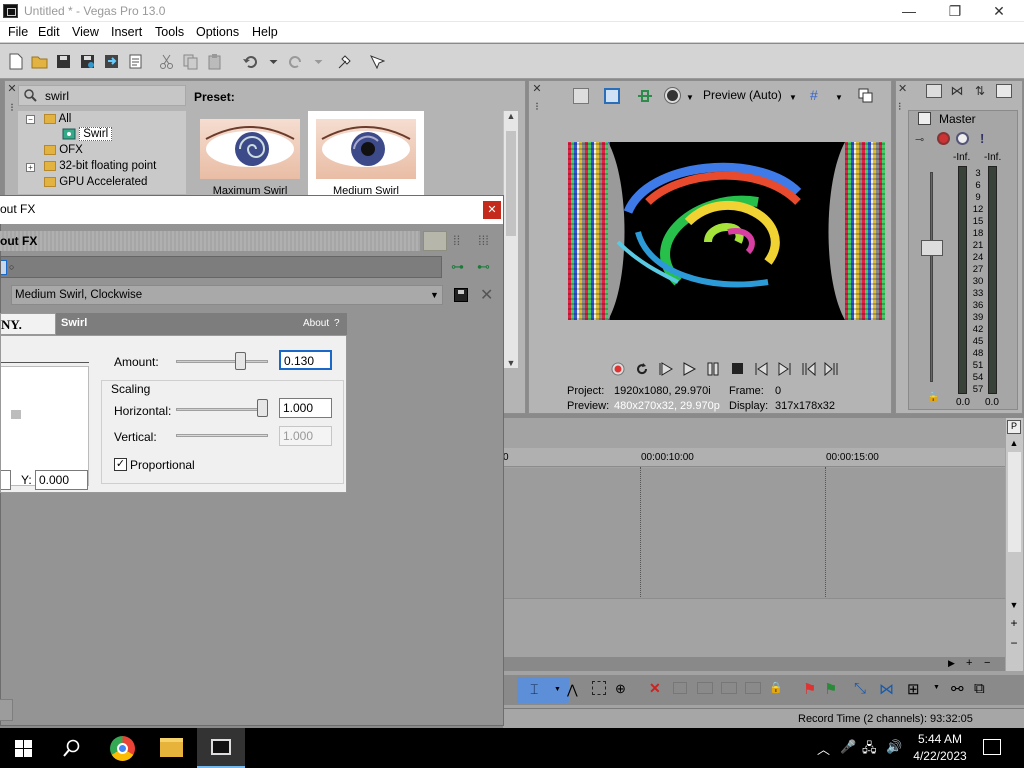  What do you see at coordinates (957, 91) in the screenshot?
I see `mixer-downmix-icon: ⋈` at bounding box center [957, 91].